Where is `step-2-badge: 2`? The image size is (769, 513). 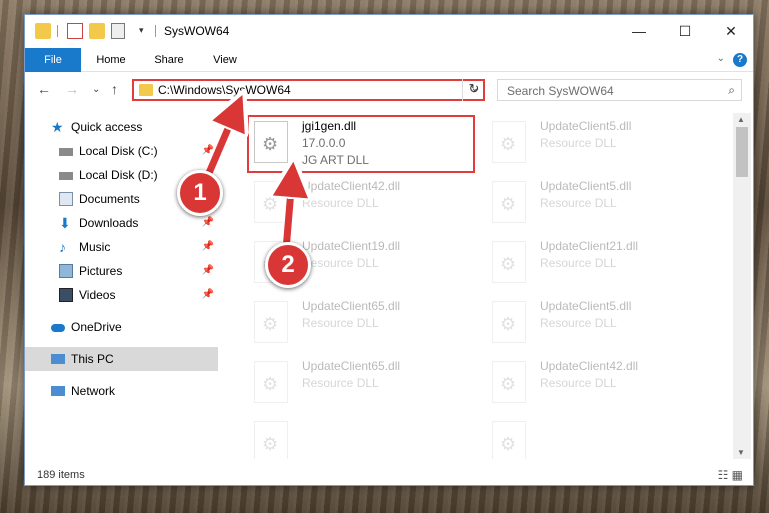
step-2-badge: 2 is located at coordinates (288, 265).